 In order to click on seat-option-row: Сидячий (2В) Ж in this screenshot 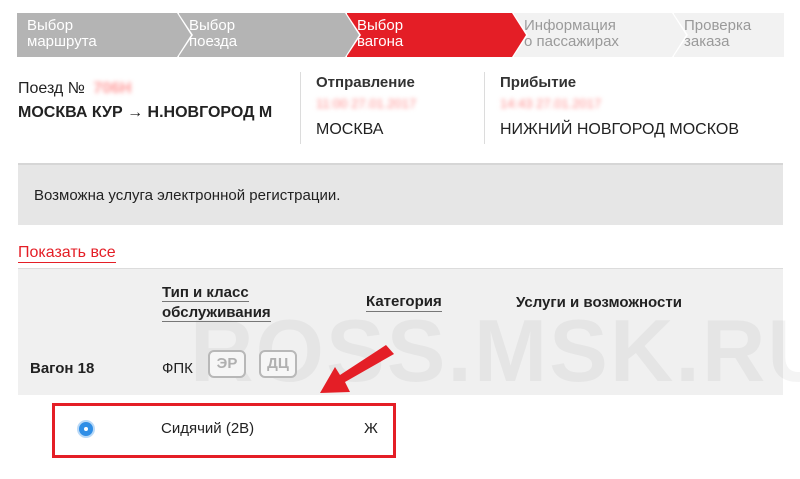, I will do `click(224, 430)`.